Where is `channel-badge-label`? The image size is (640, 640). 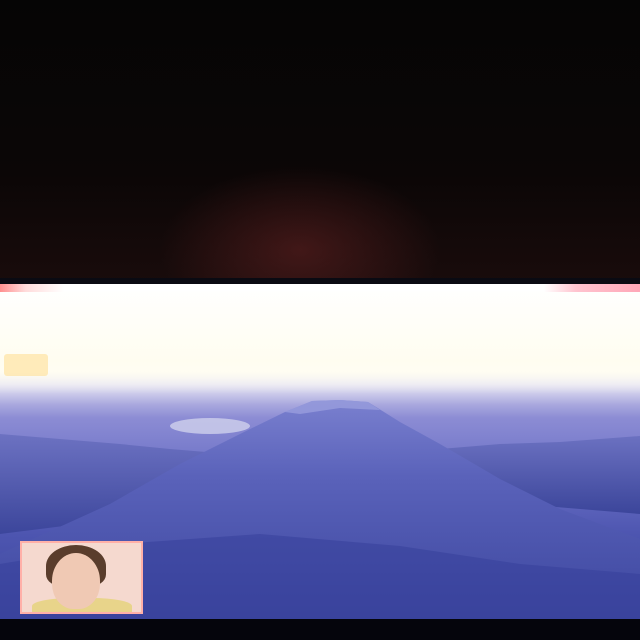
channel-badge-label is located at coordinates (26, 356).